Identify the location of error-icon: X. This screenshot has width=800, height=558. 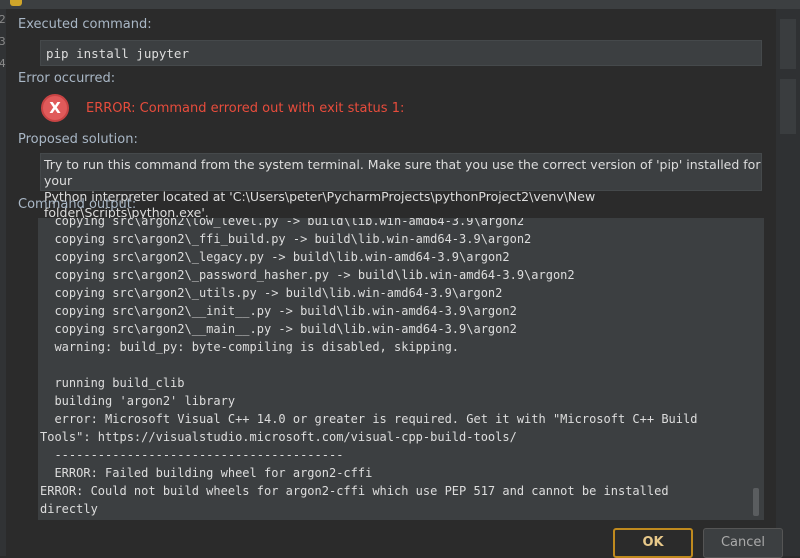
(55, 108).